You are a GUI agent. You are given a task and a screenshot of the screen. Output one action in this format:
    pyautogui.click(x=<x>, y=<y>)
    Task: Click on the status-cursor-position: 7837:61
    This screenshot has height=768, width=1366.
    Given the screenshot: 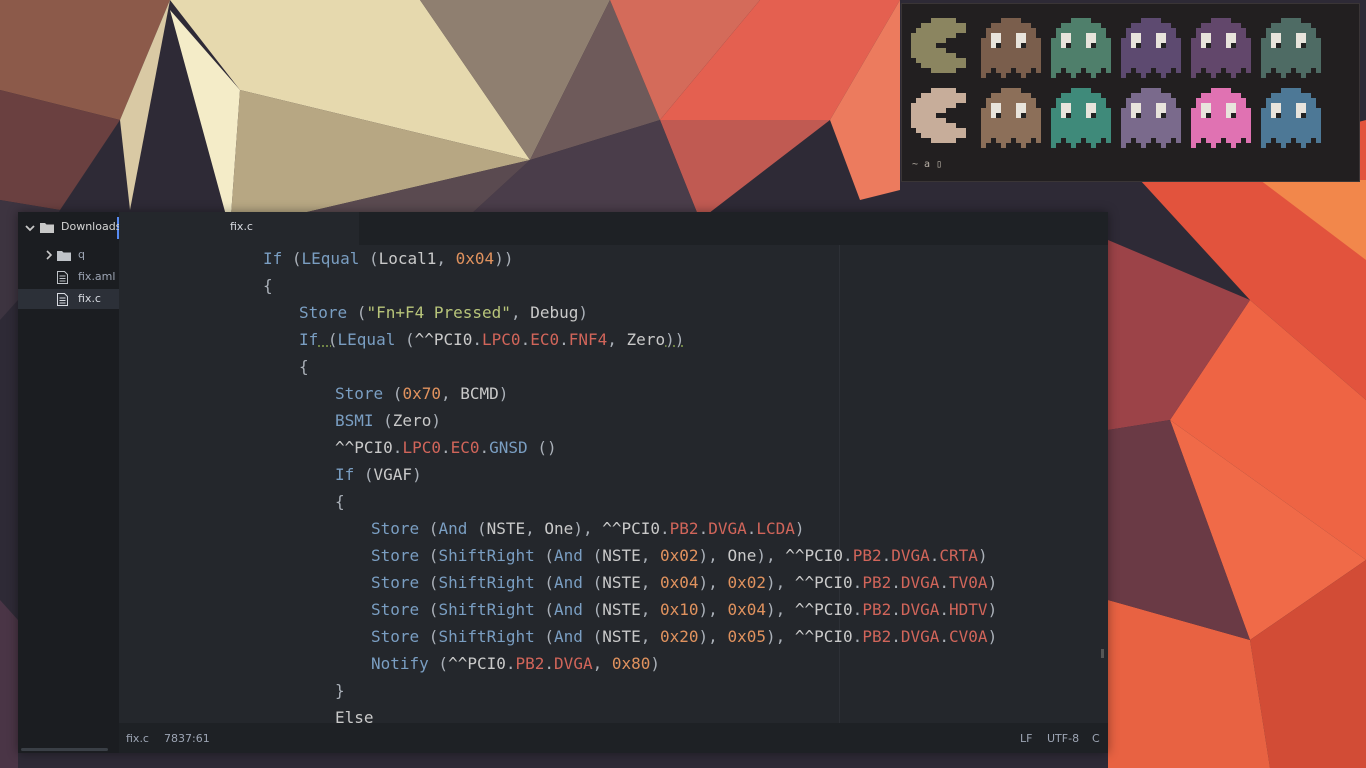 What is the action you would take?
    pyautogui.click(x=187, y=738)
    